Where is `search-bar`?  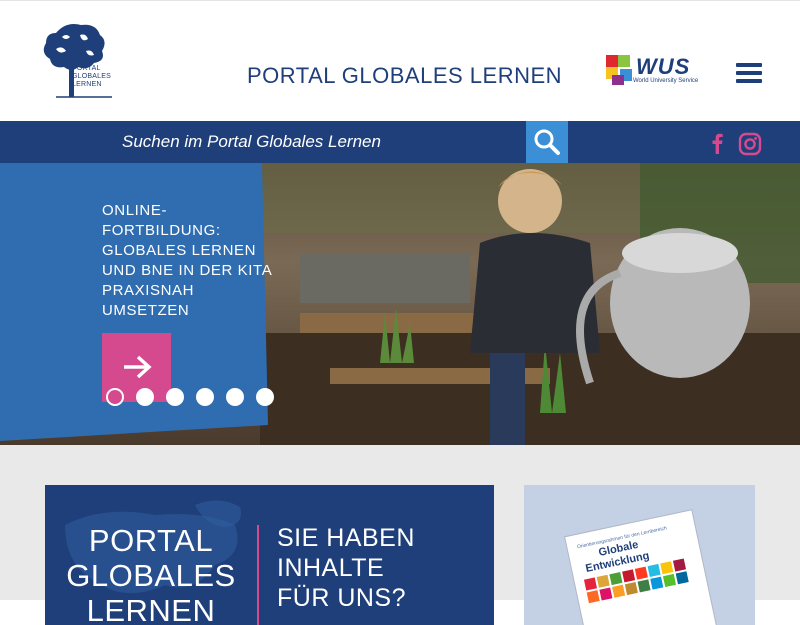 search-bar is located at coordinates (400, 142).